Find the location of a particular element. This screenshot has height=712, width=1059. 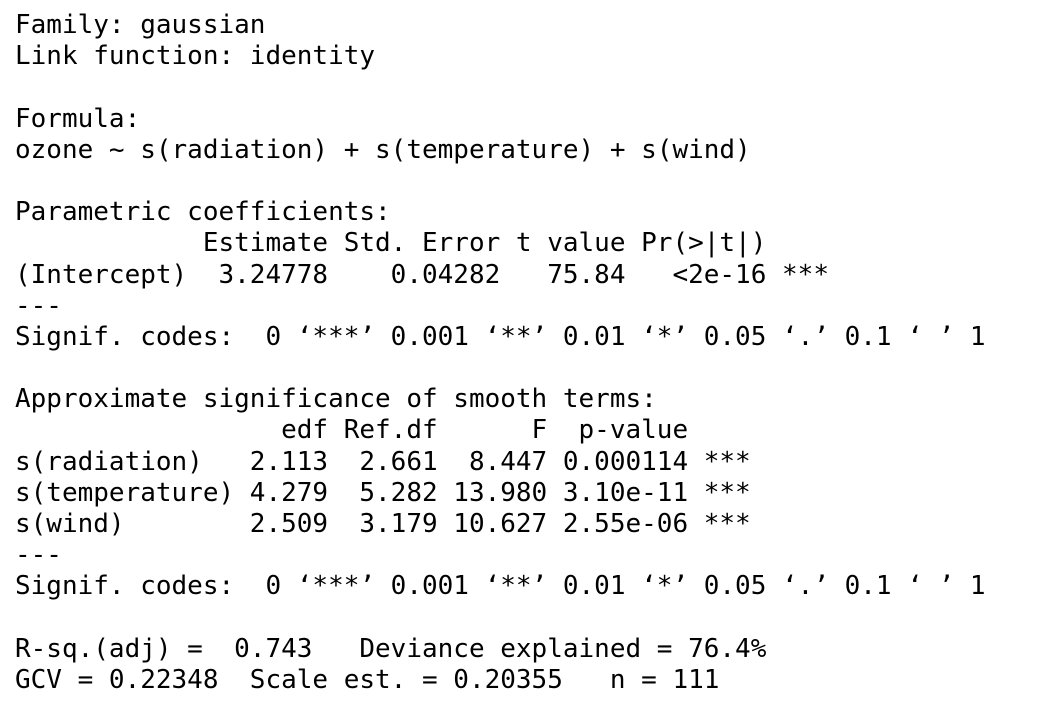

family-line: Family: gaussian is located at coordinates (140, 25).